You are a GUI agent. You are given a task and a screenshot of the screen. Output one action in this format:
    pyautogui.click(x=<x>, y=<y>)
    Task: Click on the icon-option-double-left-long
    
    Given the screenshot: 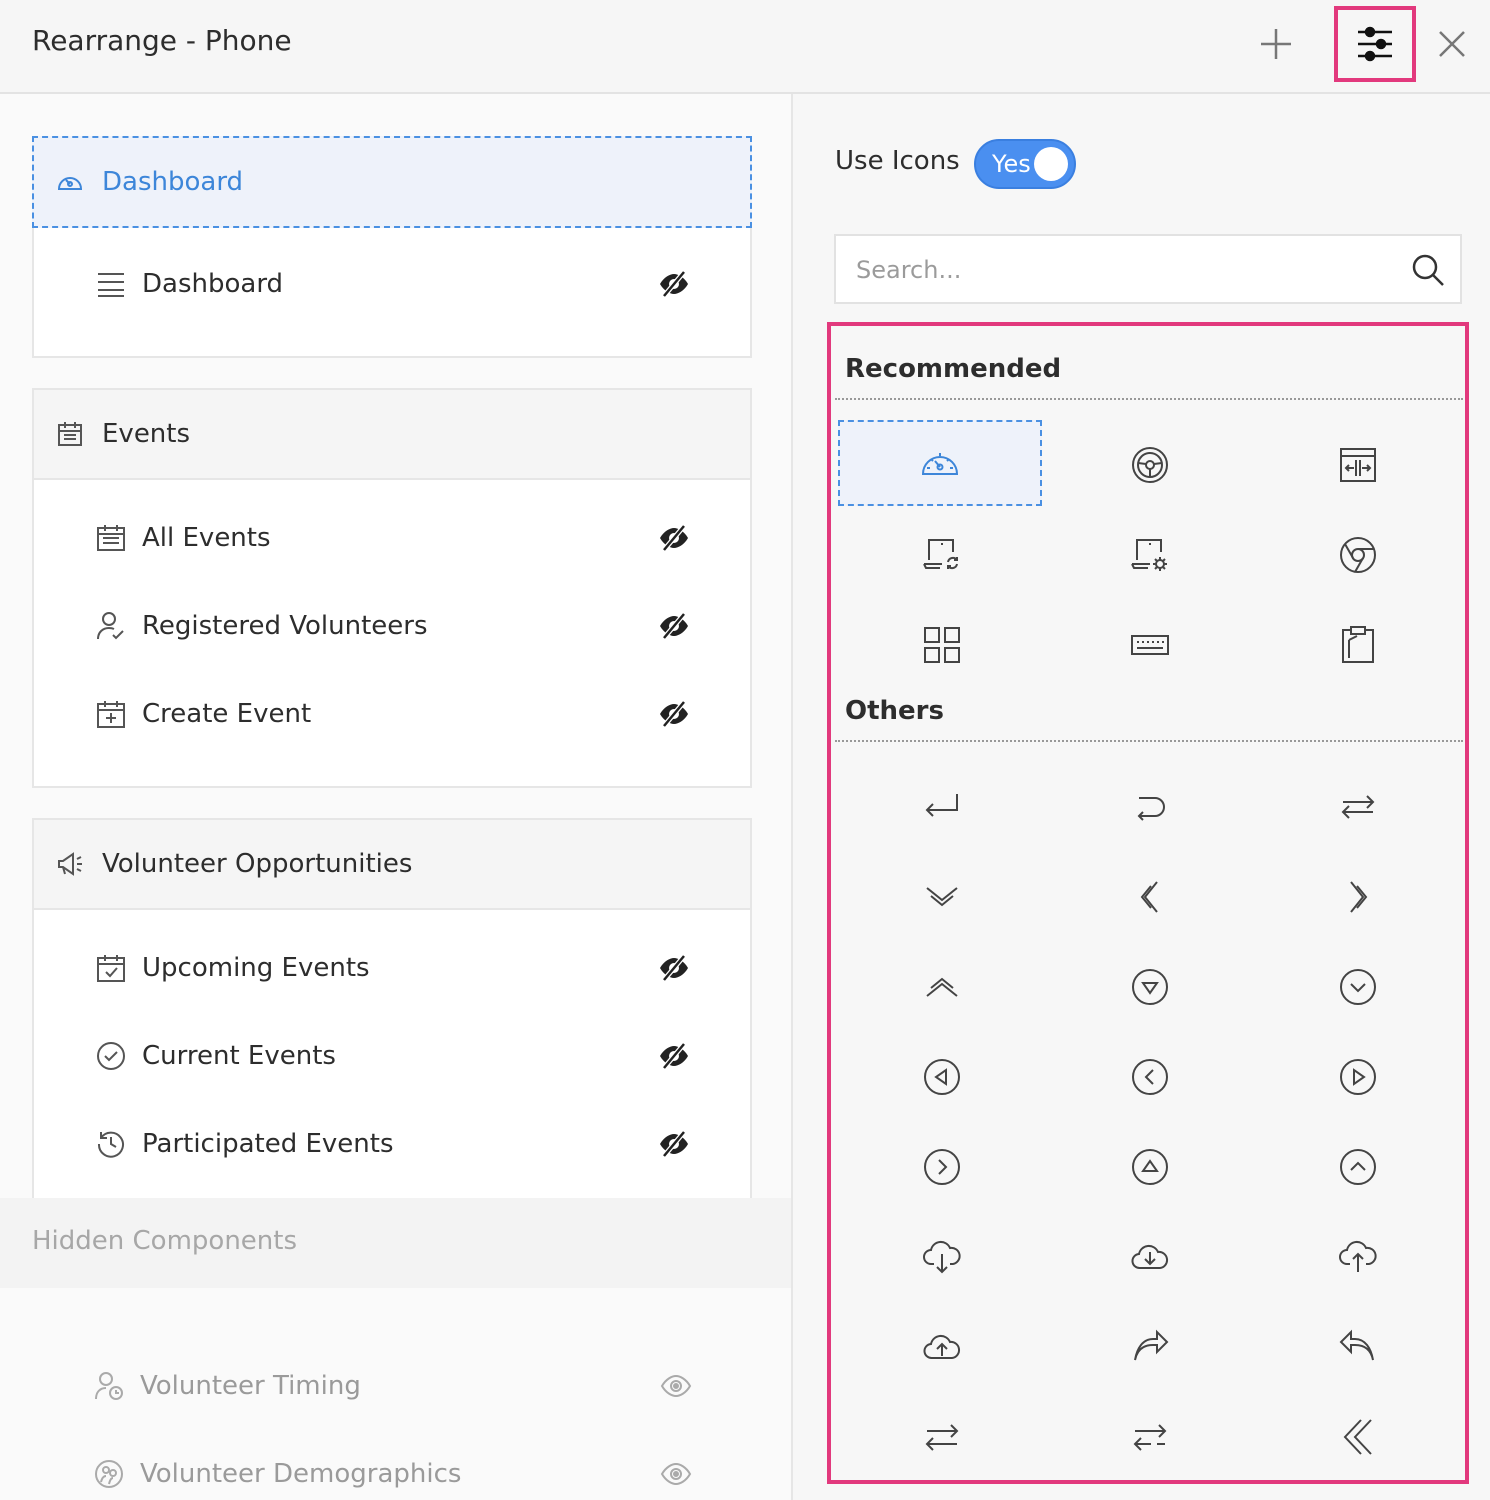 What is the action you would take?
    pyautogui.click(x=1358, y=1436)
    